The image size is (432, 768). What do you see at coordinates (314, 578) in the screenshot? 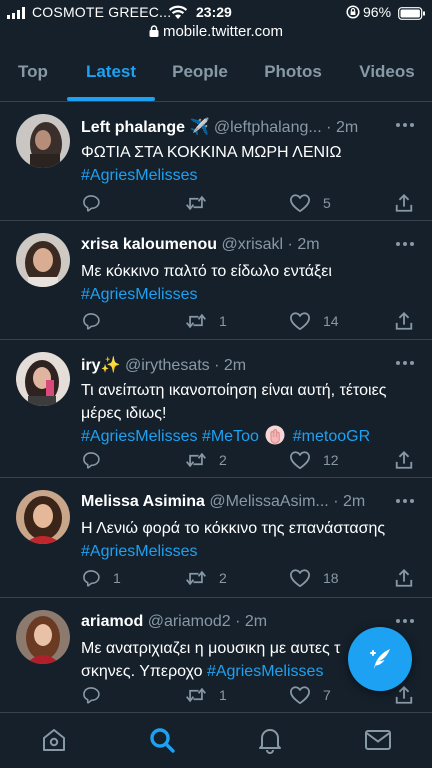
I see `like-button: 18` at bounding box center [314, 578].